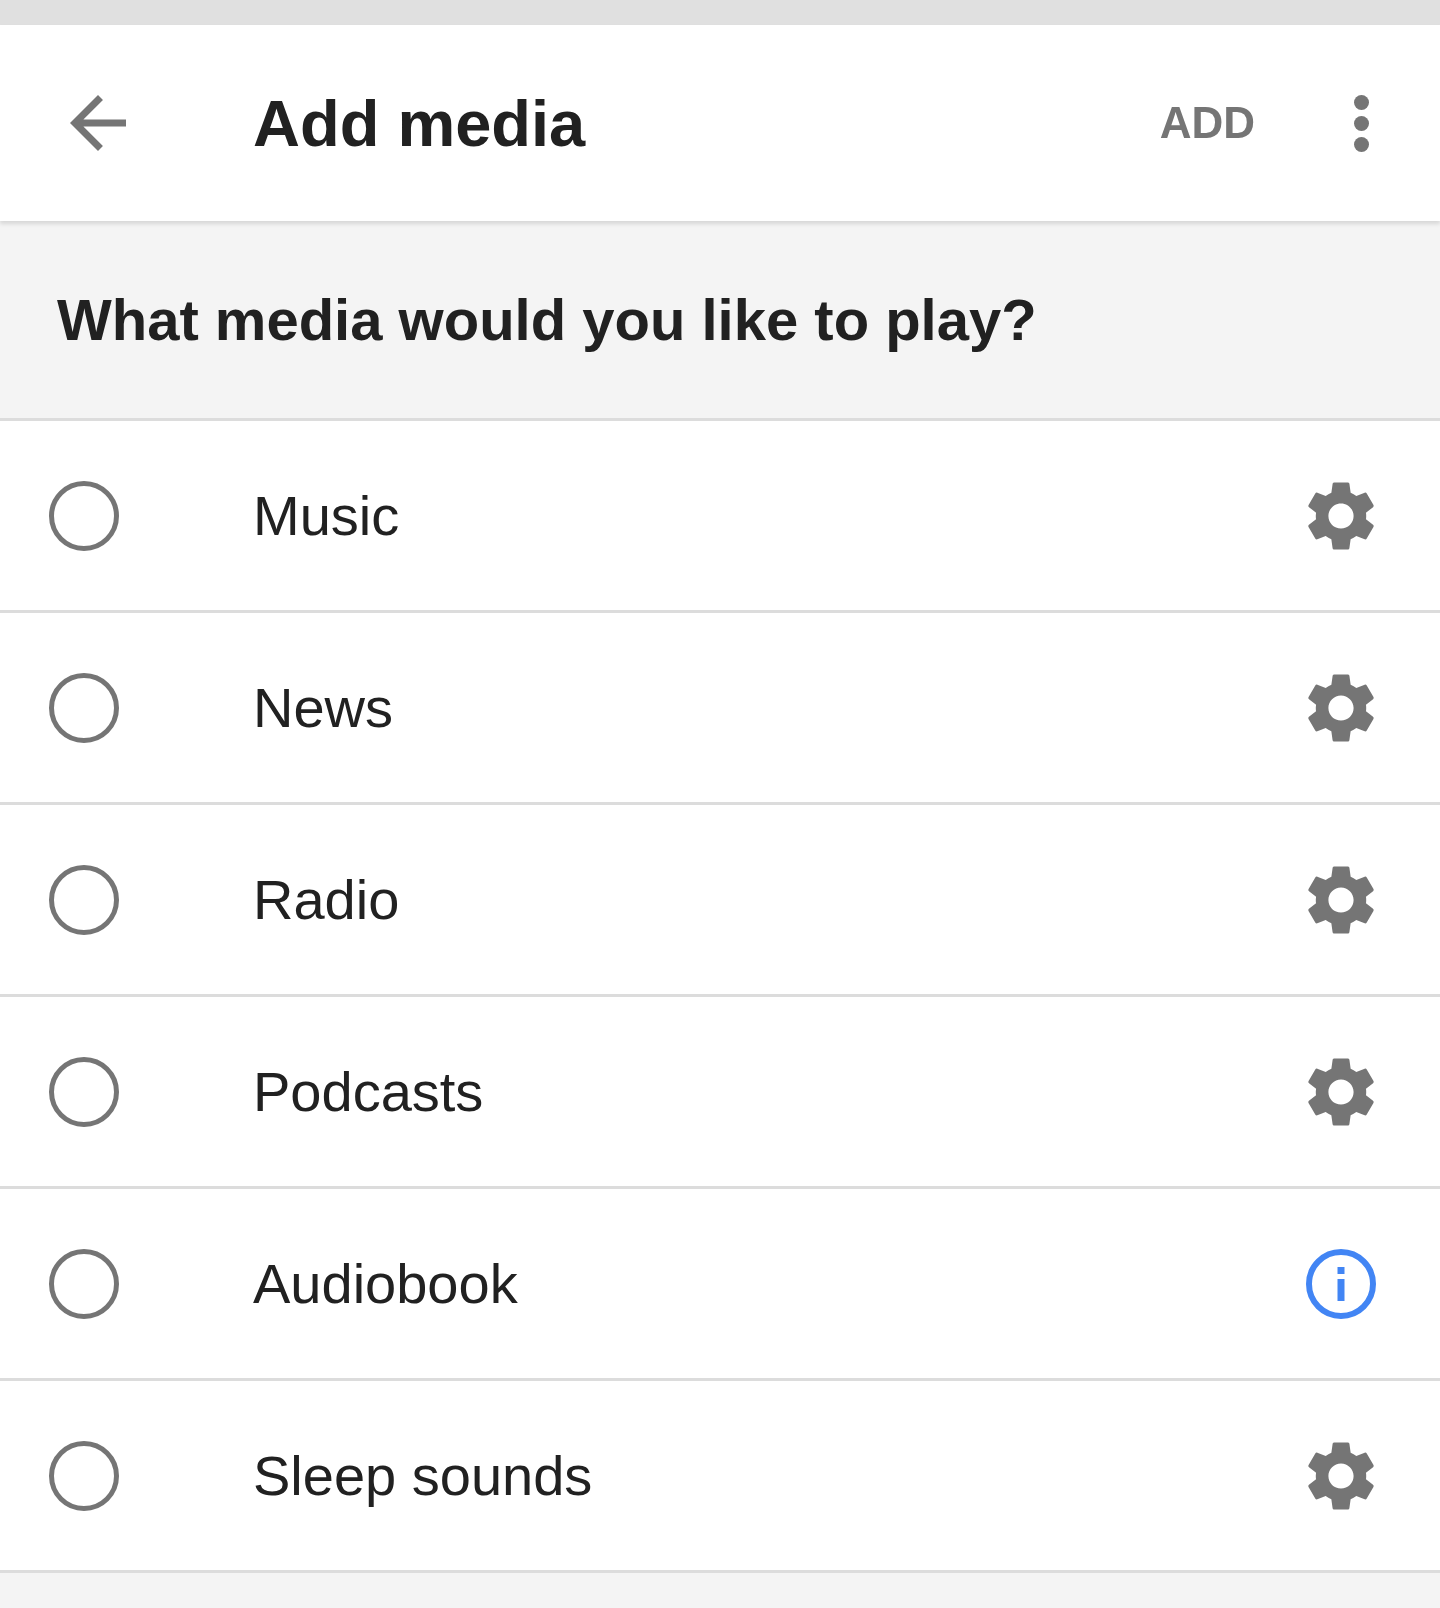  I want to click on option-label: Music, so click(326, 515).